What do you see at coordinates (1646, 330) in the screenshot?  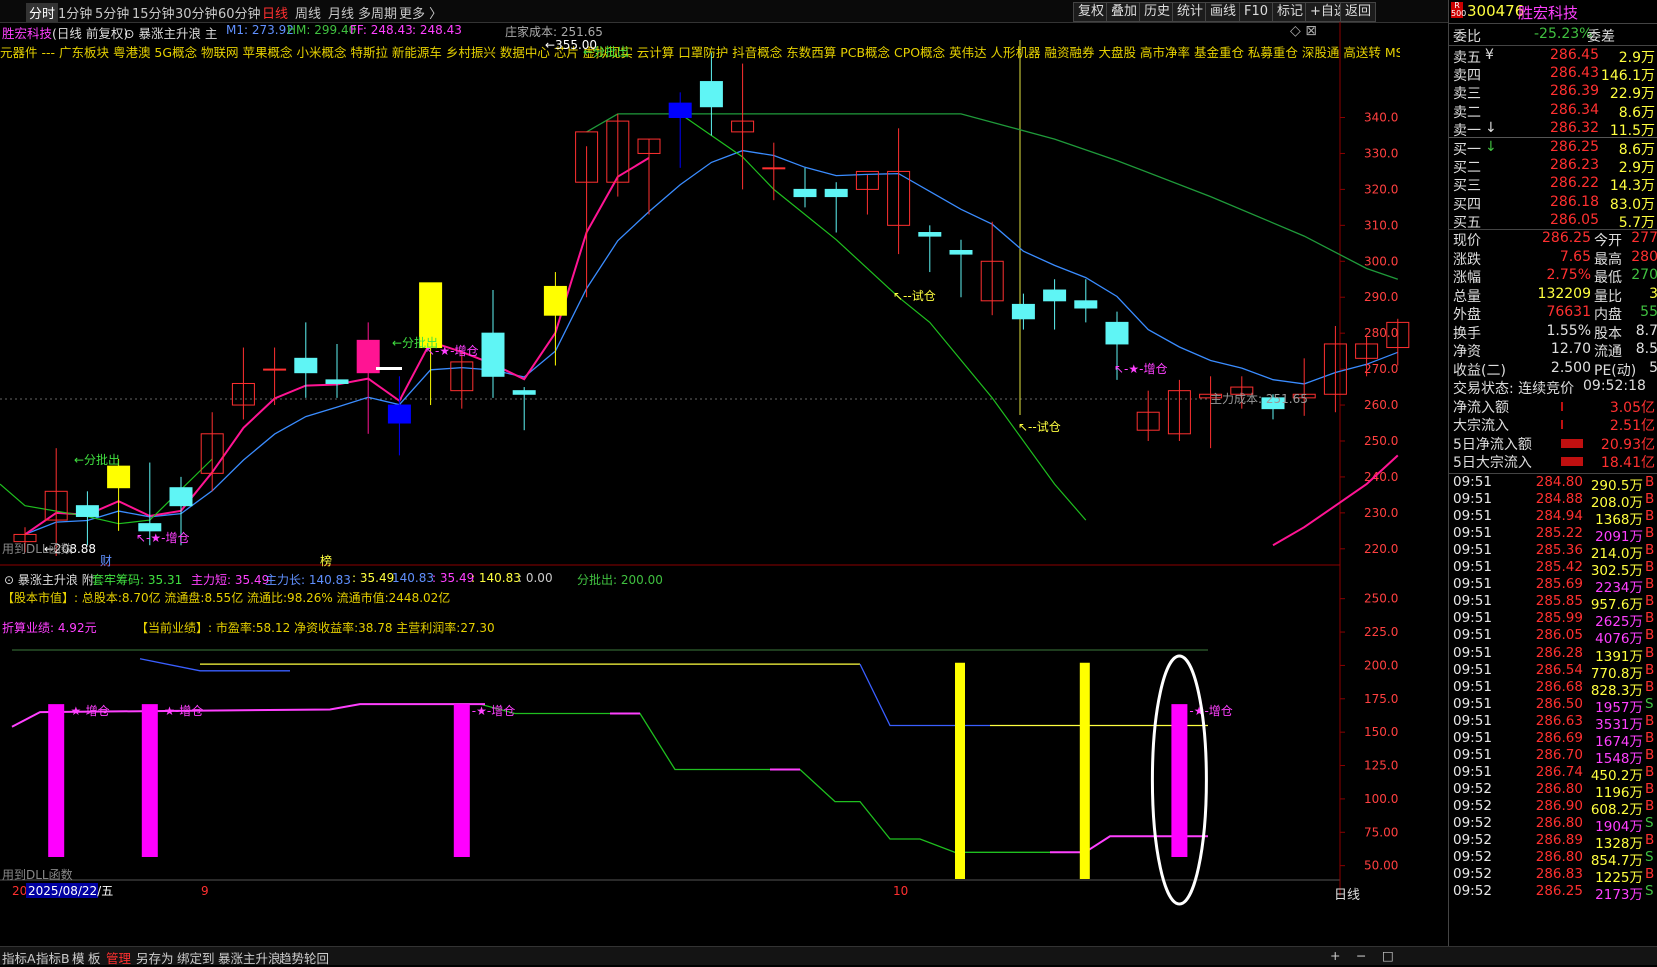 I see `stat-value: 8.7` at bounding box center [1646, 330].